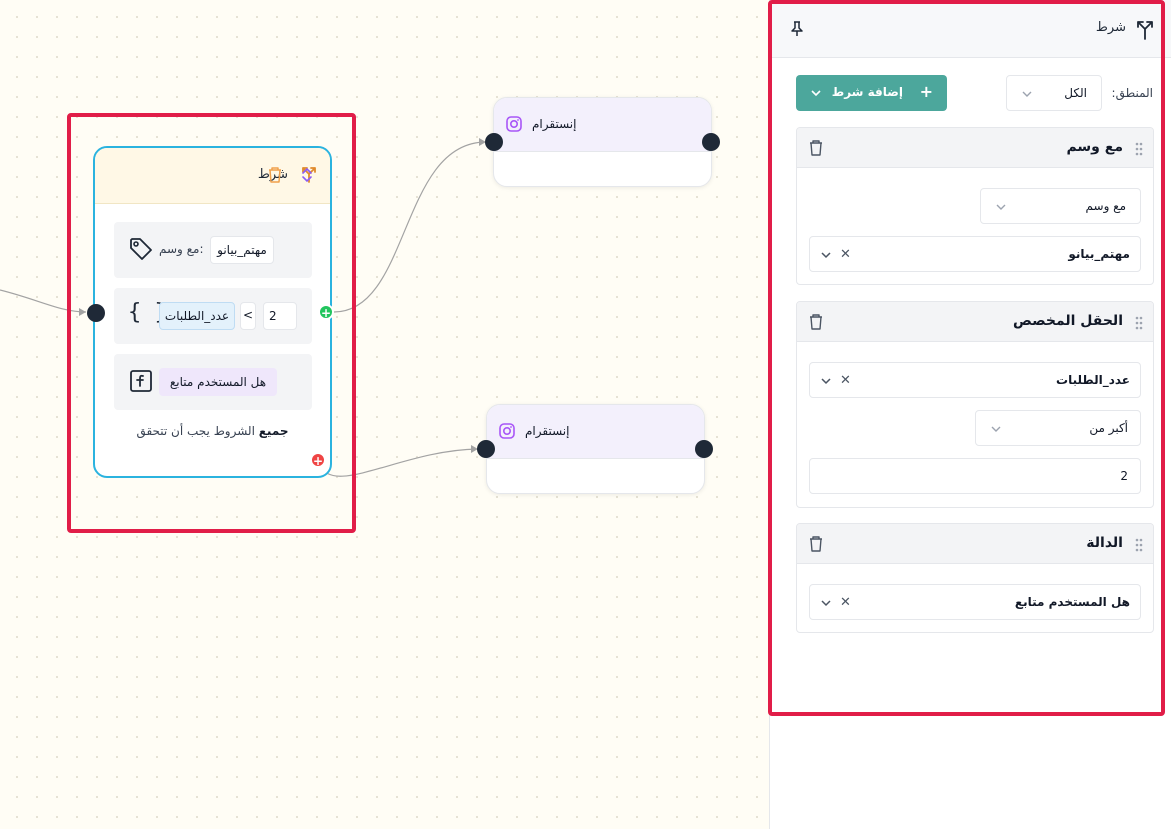 This screenshot has height=829, width=1171. Describe the element at coordinates (181, 249) in the screenshot. I see `rule-tag-label: مع وسم:` at that location.